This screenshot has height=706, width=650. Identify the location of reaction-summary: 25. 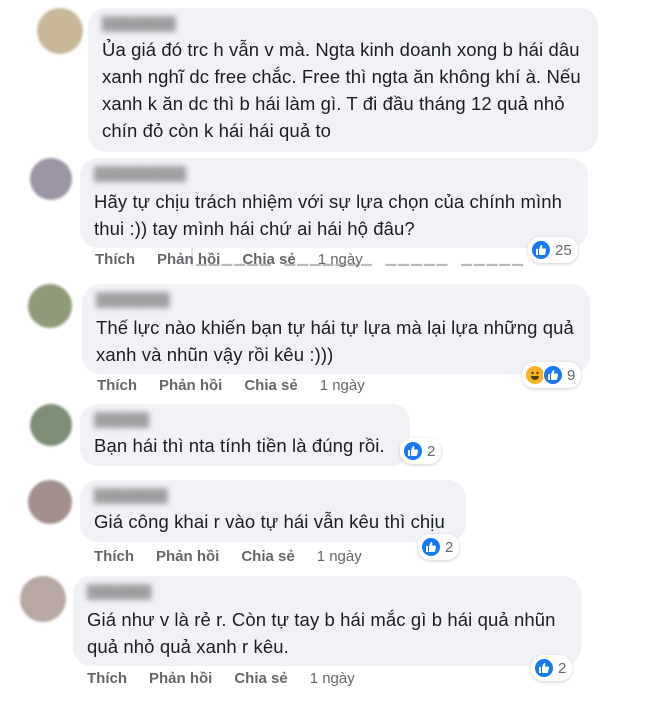
(553, 250).